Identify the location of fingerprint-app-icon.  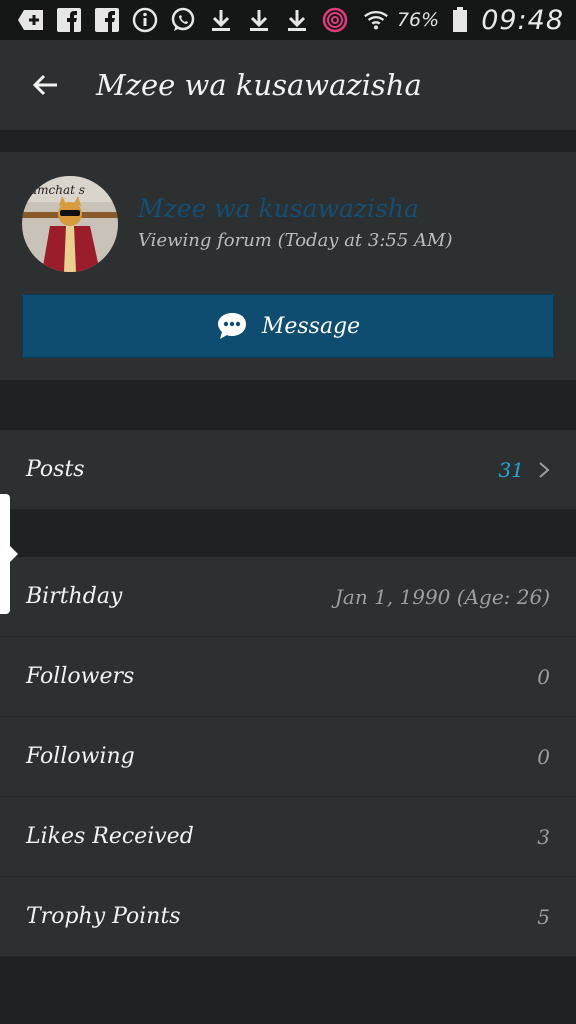
(335, 20).